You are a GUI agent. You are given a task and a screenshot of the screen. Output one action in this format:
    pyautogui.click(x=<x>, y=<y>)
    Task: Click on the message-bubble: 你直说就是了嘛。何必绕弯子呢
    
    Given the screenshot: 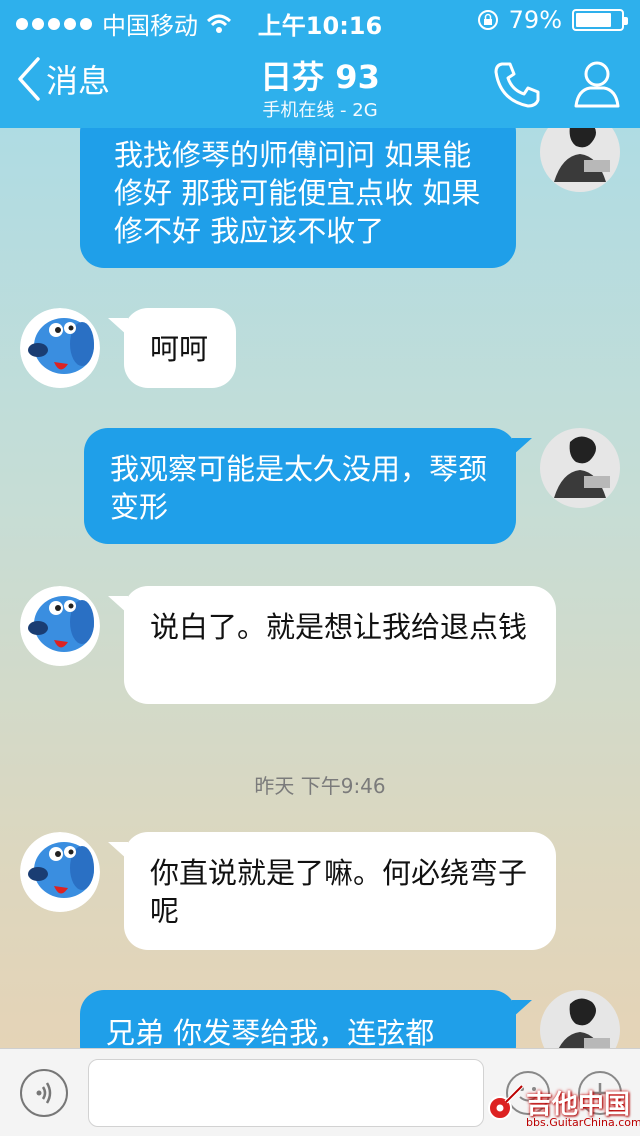 What is the action you would take?
    pyautogui.click(x=340, y=891)
    